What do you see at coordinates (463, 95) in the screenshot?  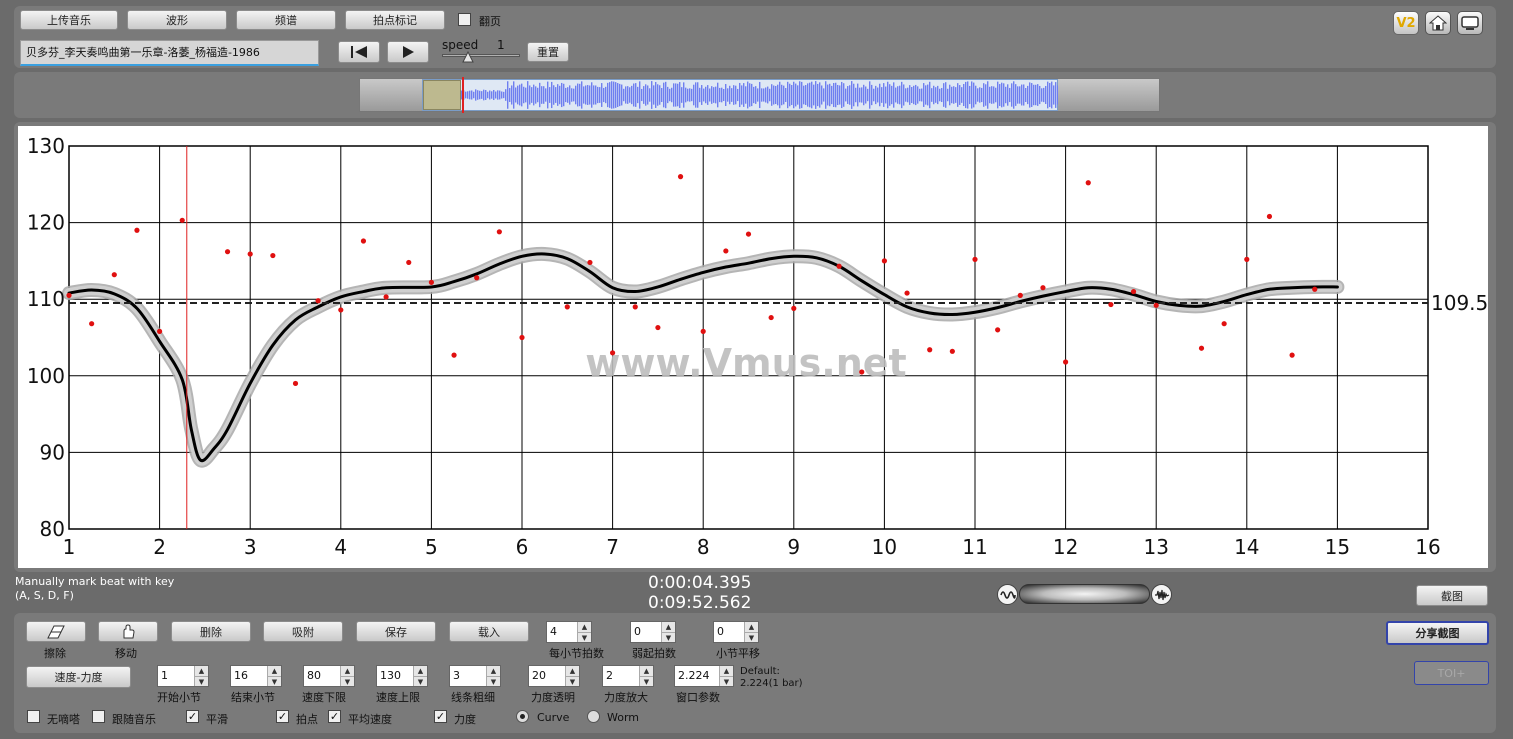 I see `overview-playhead` at bounding box center [463, 95].